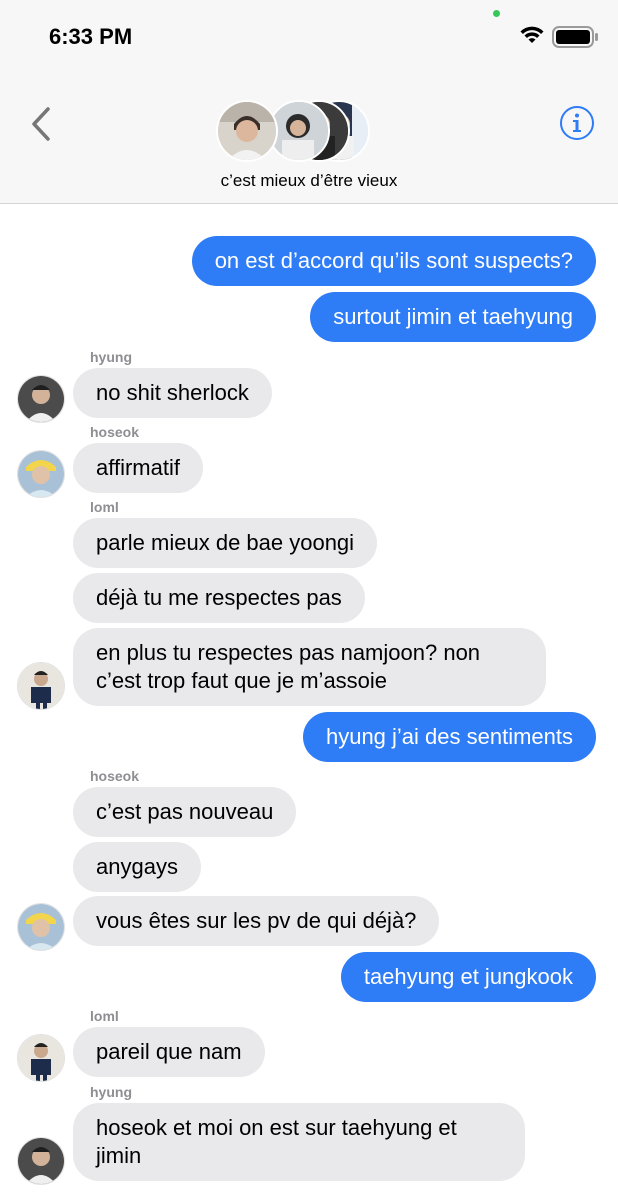 This screenshot has height=1200, width=618. Describe the element at coordinates (91, 36) in the screenshot. I see `status-time: 6:33 PM` at that location.